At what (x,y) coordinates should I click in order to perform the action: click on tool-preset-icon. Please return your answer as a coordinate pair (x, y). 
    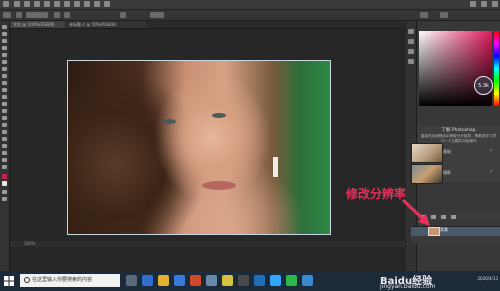
    Looking at the image, I should click on (7, 15).